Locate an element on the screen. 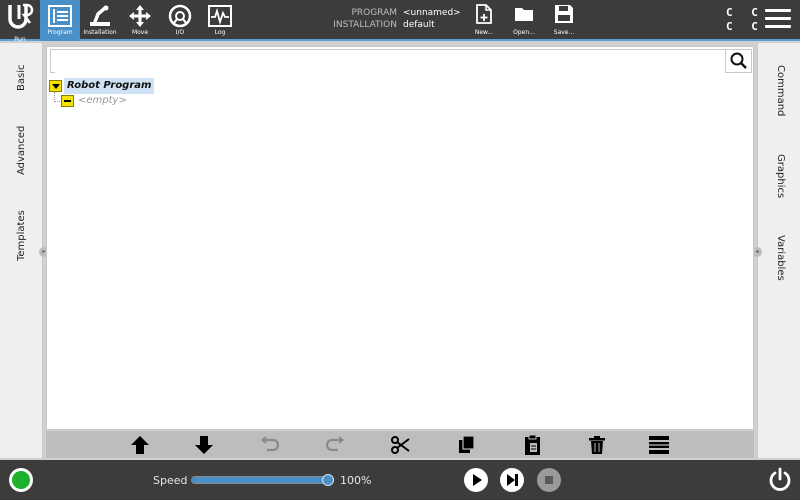 This screenshot has width=800, height=500. play-icon is located at coordinates (477, 480).